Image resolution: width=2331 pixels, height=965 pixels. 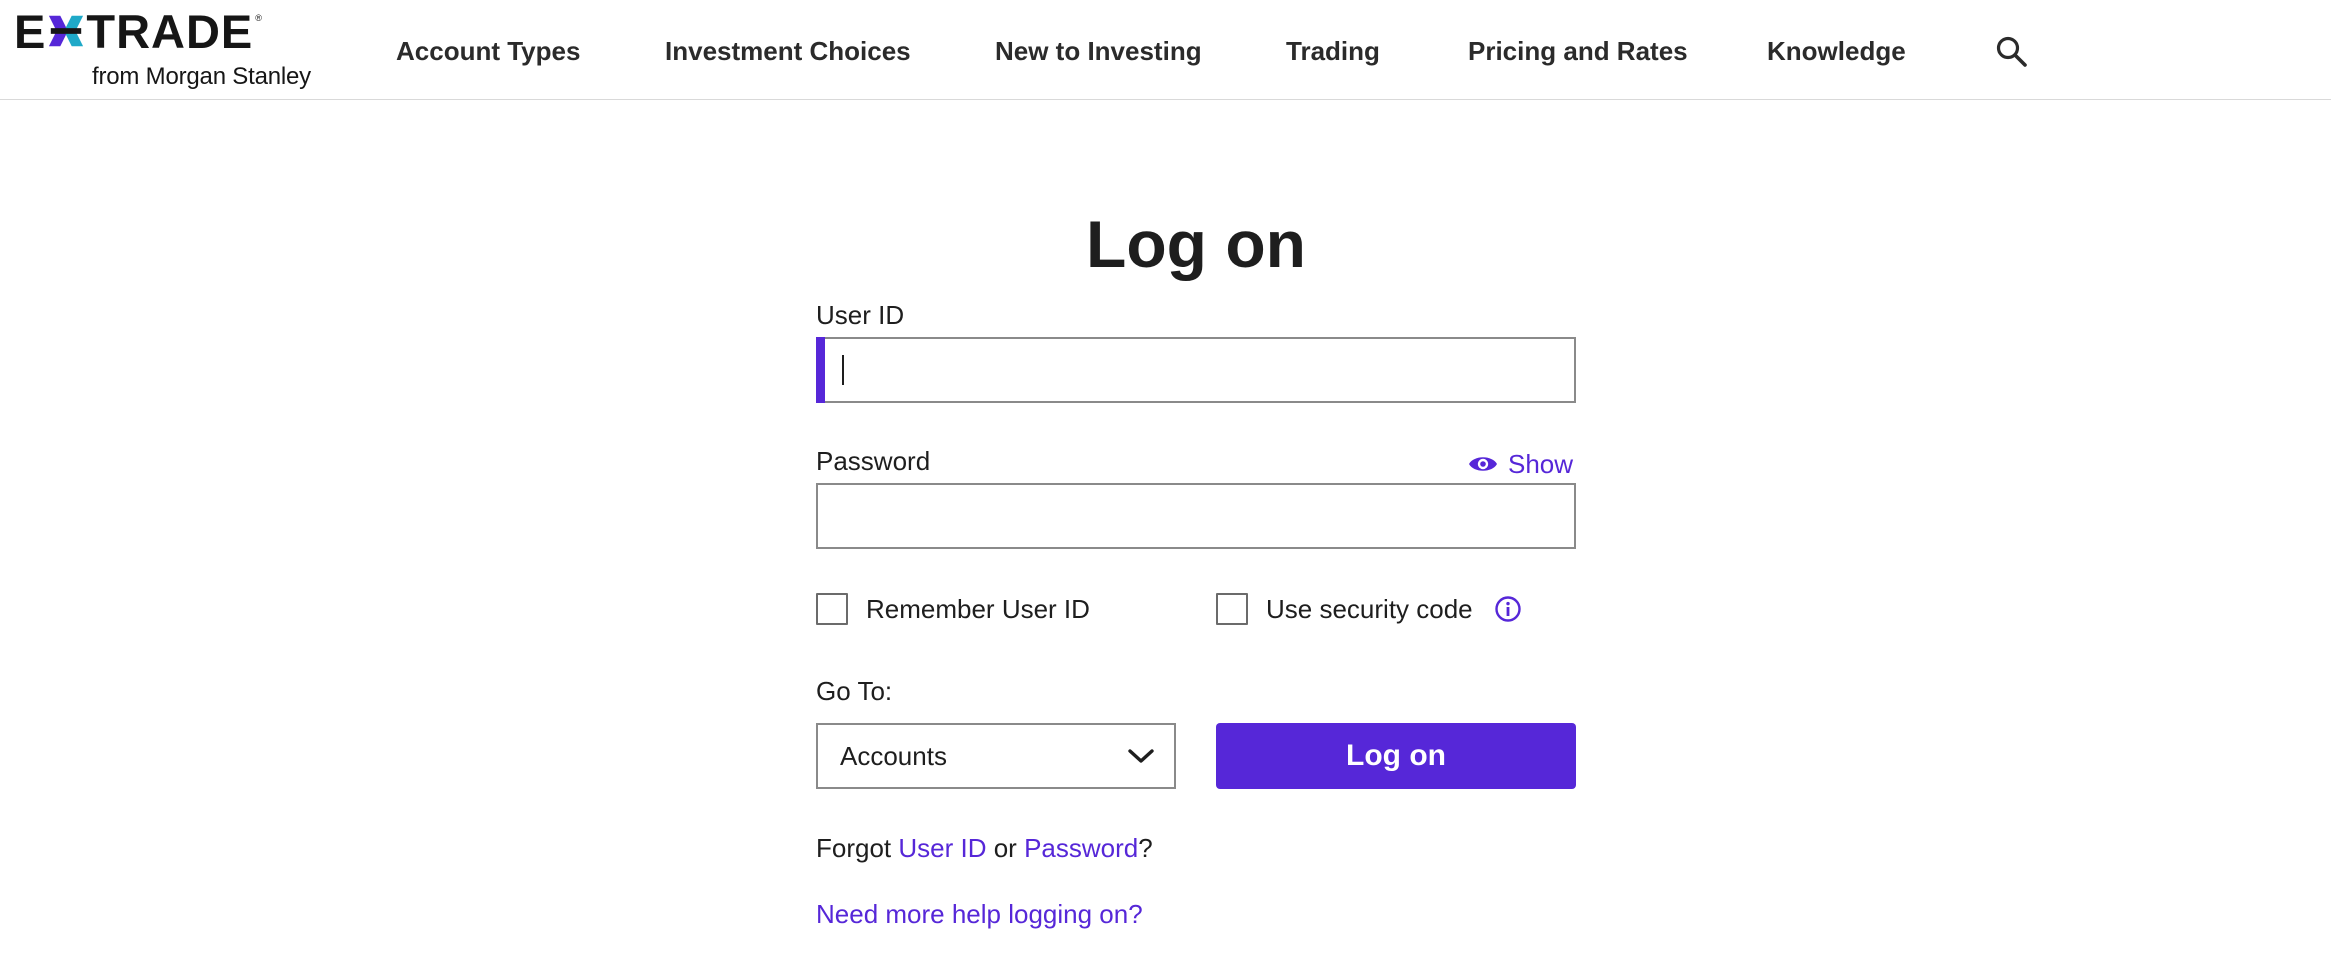 I want to click on goto-selected-value: Accounts, so click(x=893, y=755).